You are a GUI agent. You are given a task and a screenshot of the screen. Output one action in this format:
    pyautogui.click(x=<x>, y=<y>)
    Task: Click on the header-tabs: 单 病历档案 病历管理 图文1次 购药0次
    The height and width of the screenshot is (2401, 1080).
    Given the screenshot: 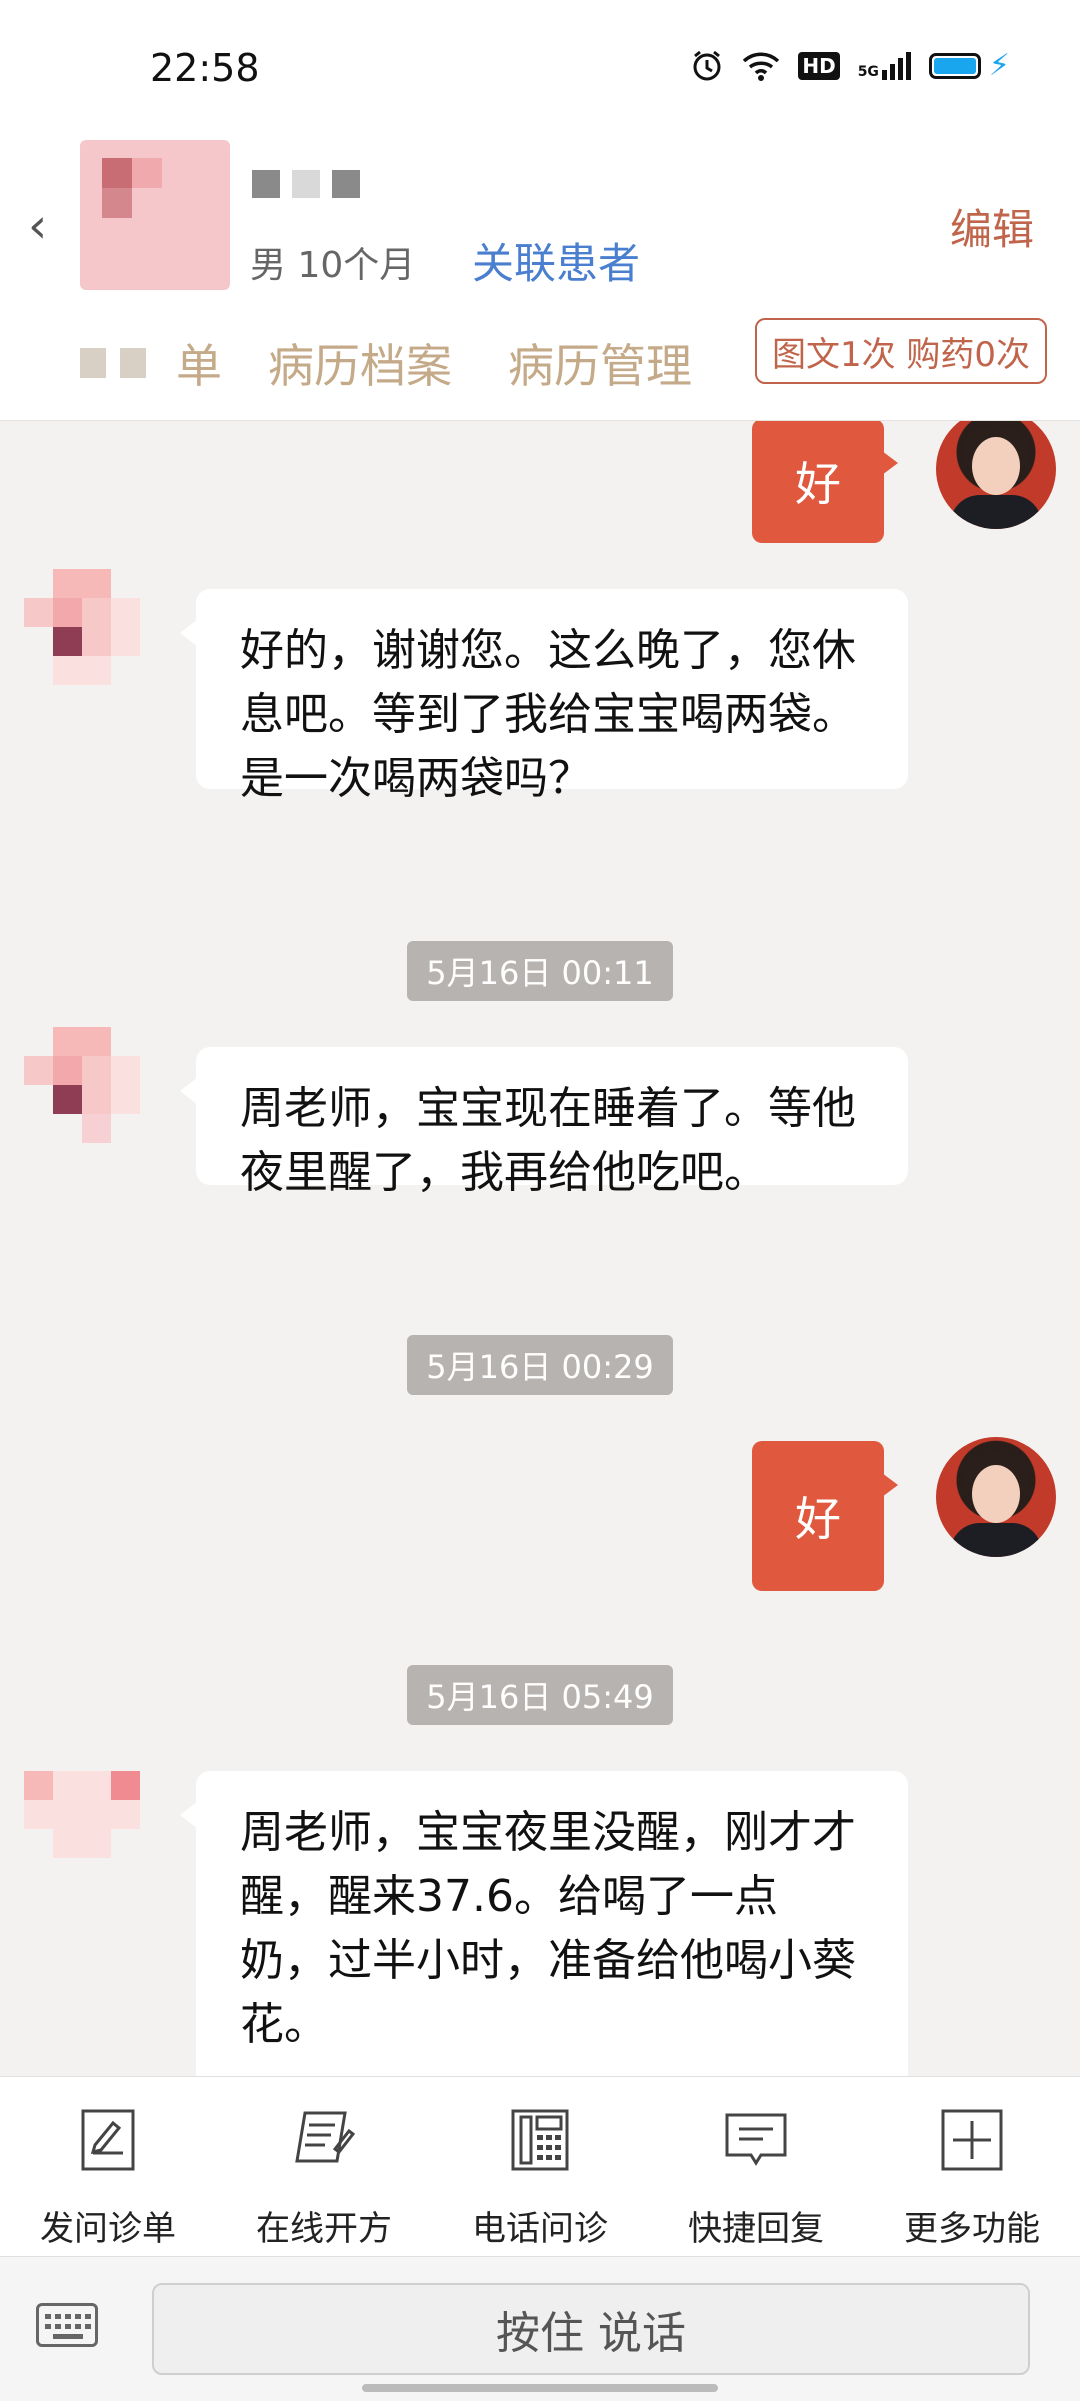 What is the action you would take?
    pyautogui.click(x=540, y=363)
    